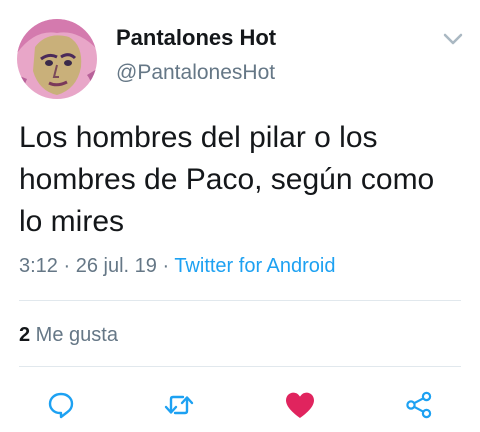  I want to click on retweet-icon, so click(179, 405).